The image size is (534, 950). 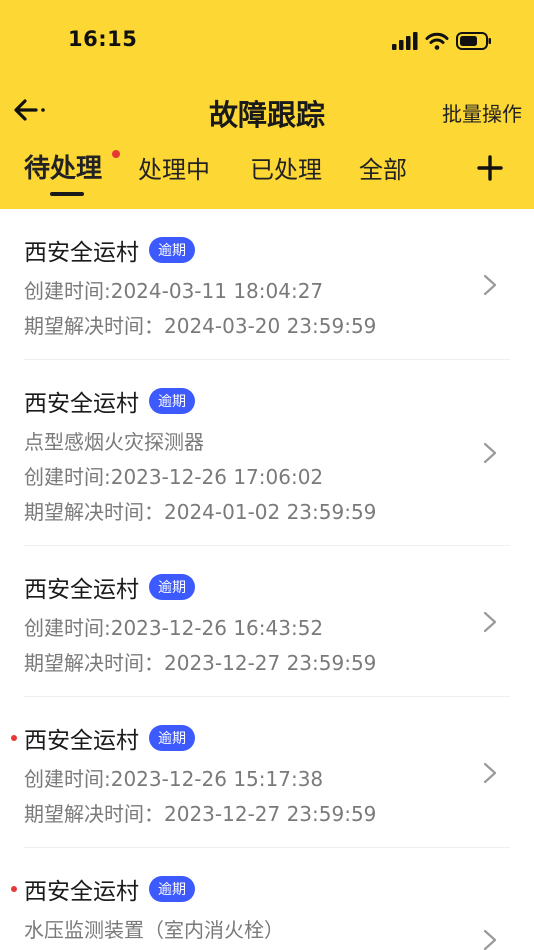 What do you see at coordinates (405, 41) in the screenshot?
I see `signal-icon` at bounding box center [405, 41].